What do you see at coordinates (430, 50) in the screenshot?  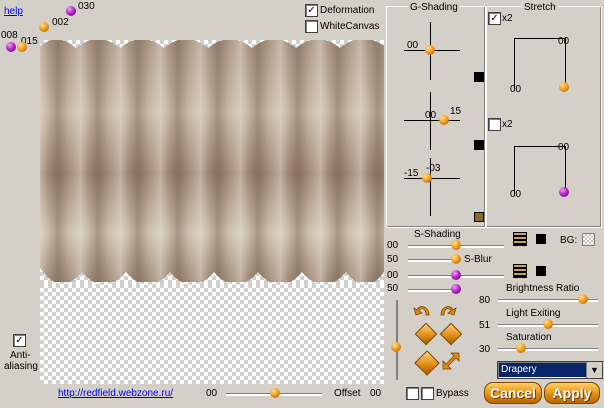 I see `gshading-1-handle` at bounding box center [430, 50].